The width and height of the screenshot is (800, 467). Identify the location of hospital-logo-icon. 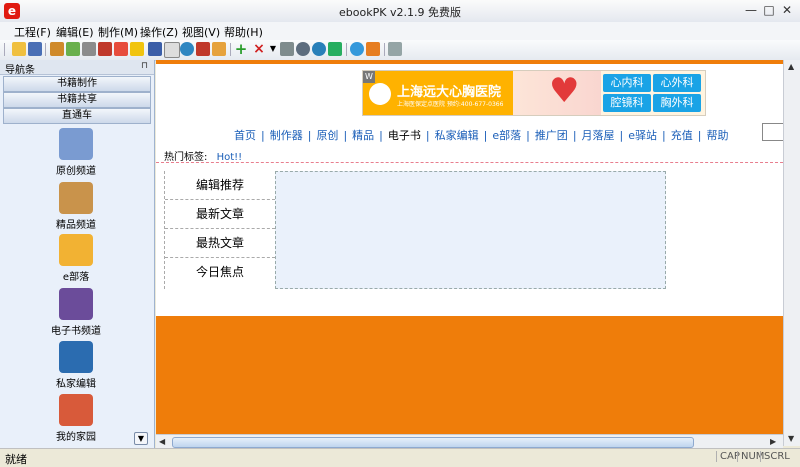
(380, 94).